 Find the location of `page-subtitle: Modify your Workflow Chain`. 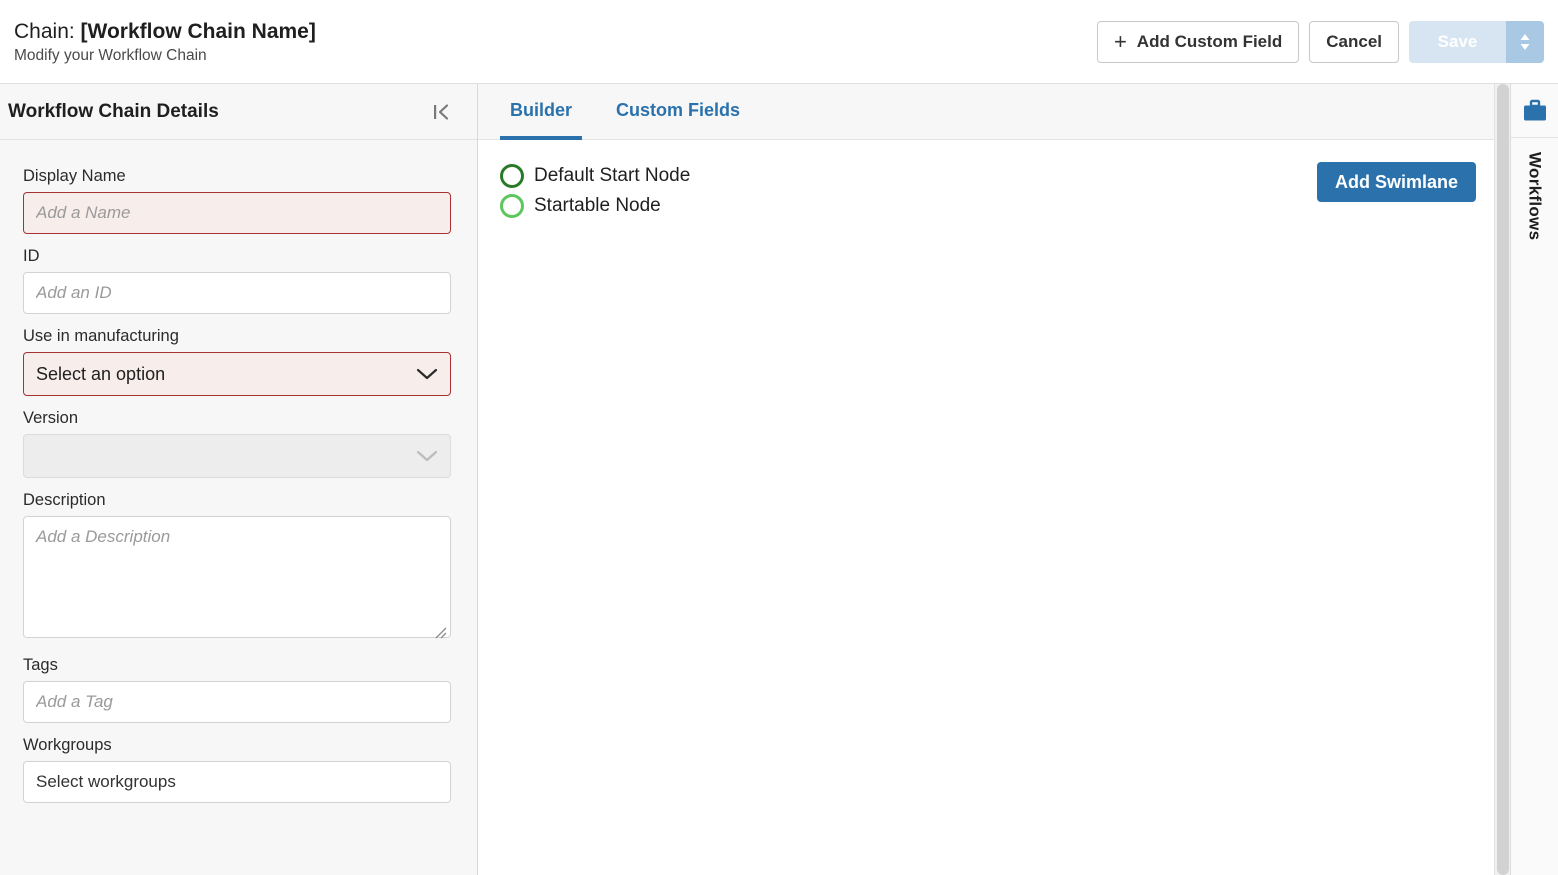

page-subtitle: Modify your Workflow Chain is located at coordinates (110, 55).